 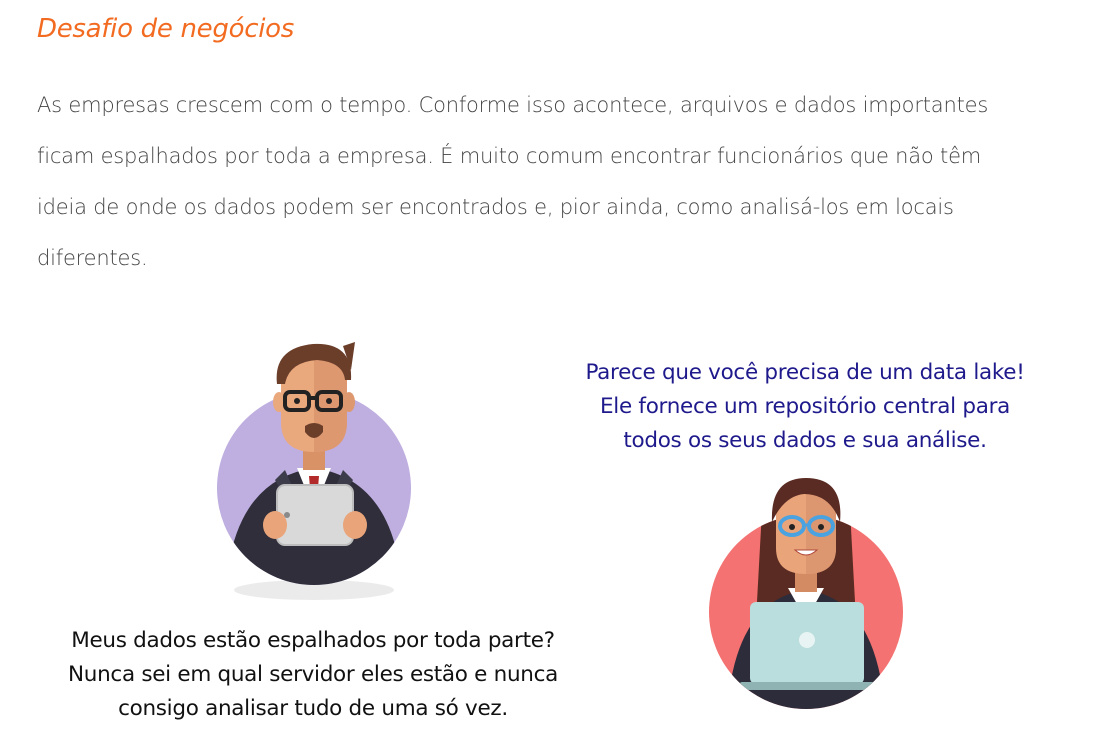 What do you see at coordinates (805, 372) in the screenshot?
I see `caption-line: Parece que você precisa de um data lake!` at bounding box center [805, 372].